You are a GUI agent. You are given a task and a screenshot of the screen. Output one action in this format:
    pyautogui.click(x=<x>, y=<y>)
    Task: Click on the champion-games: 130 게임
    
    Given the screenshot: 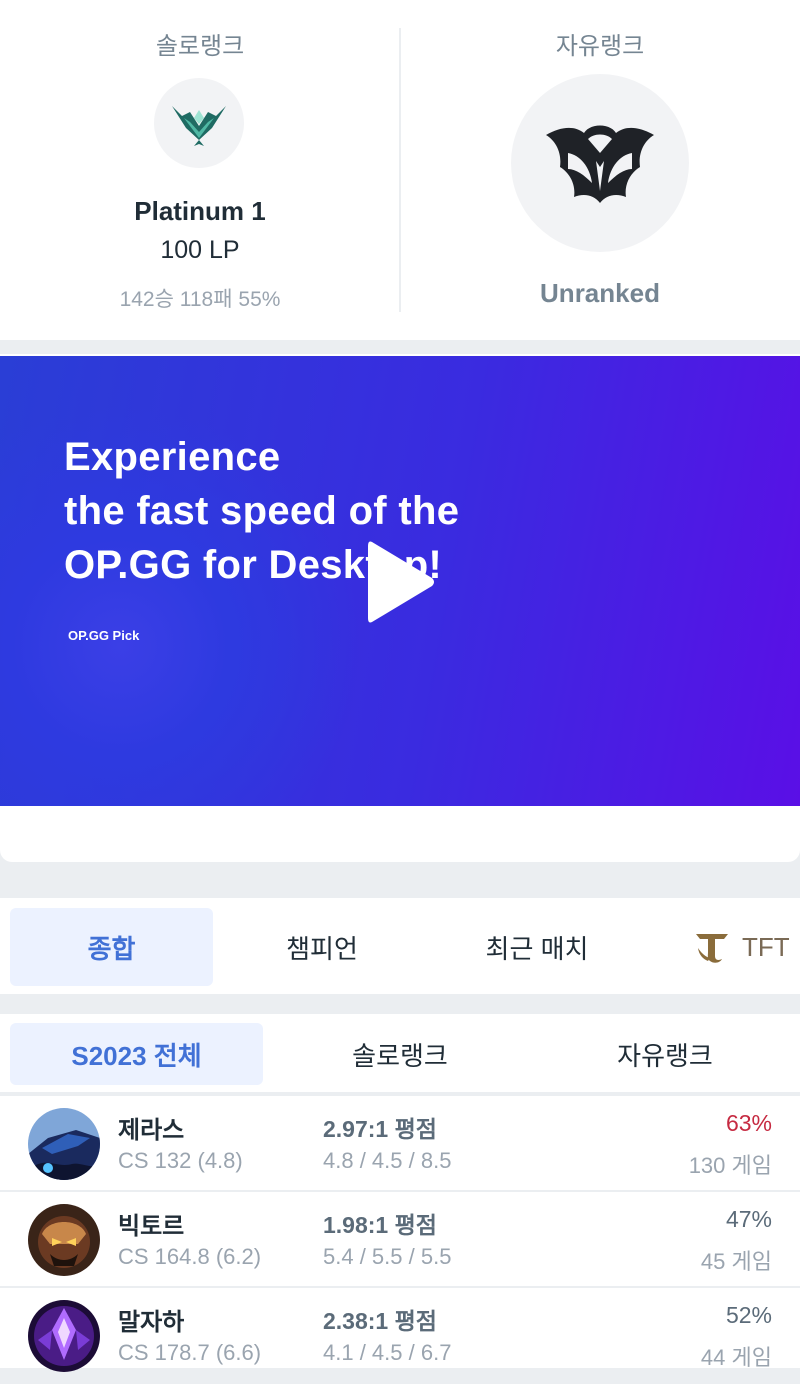 What is the action you would take?
    pyautogui.click(x=730, y=1165)
    